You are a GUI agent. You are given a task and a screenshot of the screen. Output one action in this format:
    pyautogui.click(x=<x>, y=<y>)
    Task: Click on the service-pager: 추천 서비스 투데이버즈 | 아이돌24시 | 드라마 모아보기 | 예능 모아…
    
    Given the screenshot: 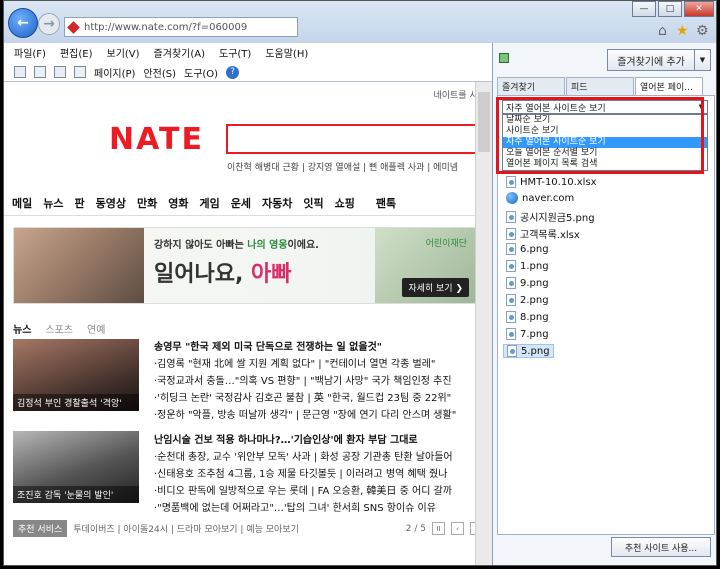 What is the action you would take?
    pyautogui.click(x=248, y=528)
    